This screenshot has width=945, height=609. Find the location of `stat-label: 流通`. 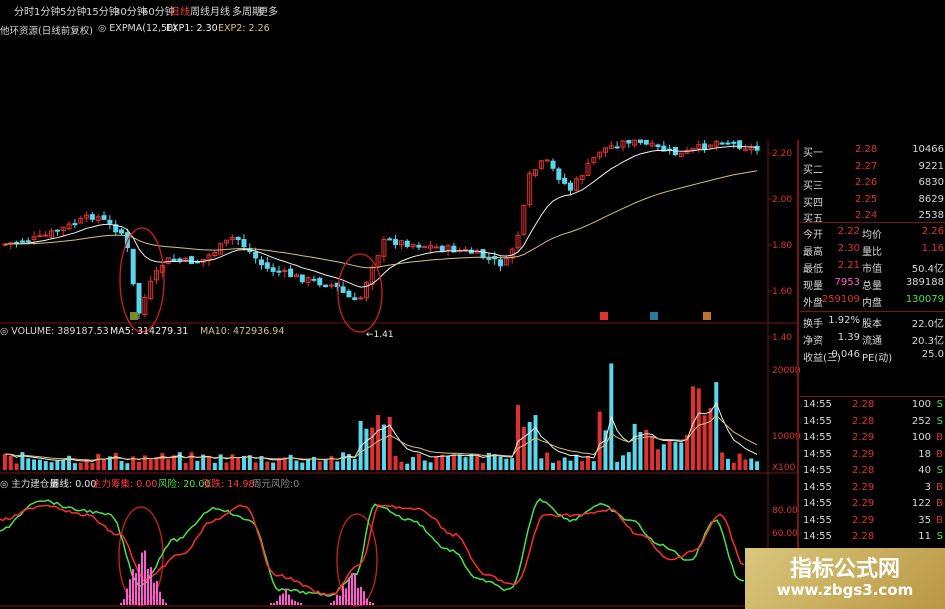

stat-label: 流通 is located at coordinates (872, 341).